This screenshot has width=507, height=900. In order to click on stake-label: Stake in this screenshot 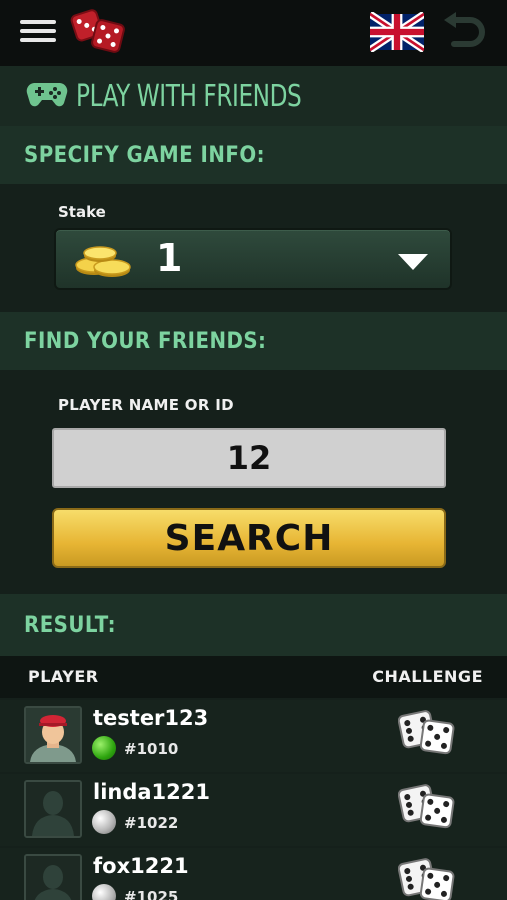, I will do `click(82, 212)`.